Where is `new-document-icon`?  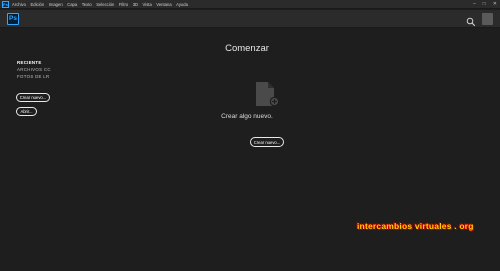
new-document-icon is located at coordinates (268, 94).